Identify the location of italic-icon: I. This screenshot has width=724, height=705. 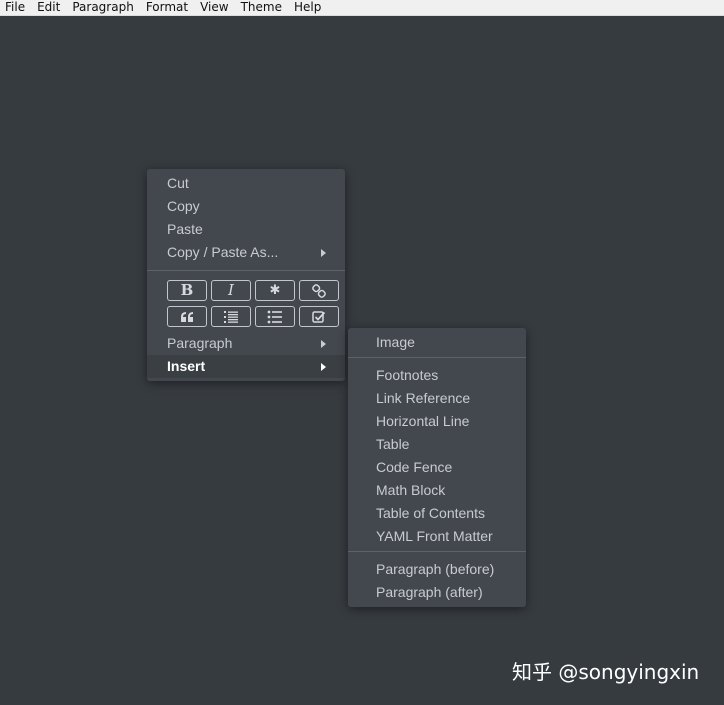
(231, 290).